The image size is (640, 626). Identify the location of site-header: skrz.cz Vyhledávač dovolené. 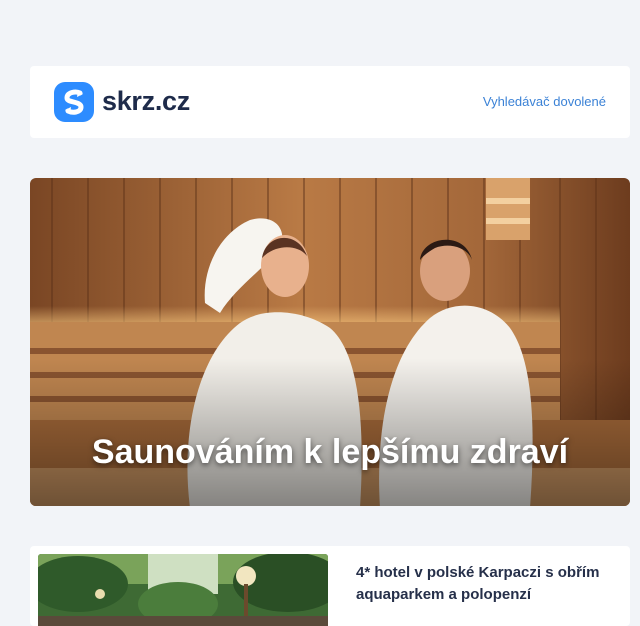
(330, 102).